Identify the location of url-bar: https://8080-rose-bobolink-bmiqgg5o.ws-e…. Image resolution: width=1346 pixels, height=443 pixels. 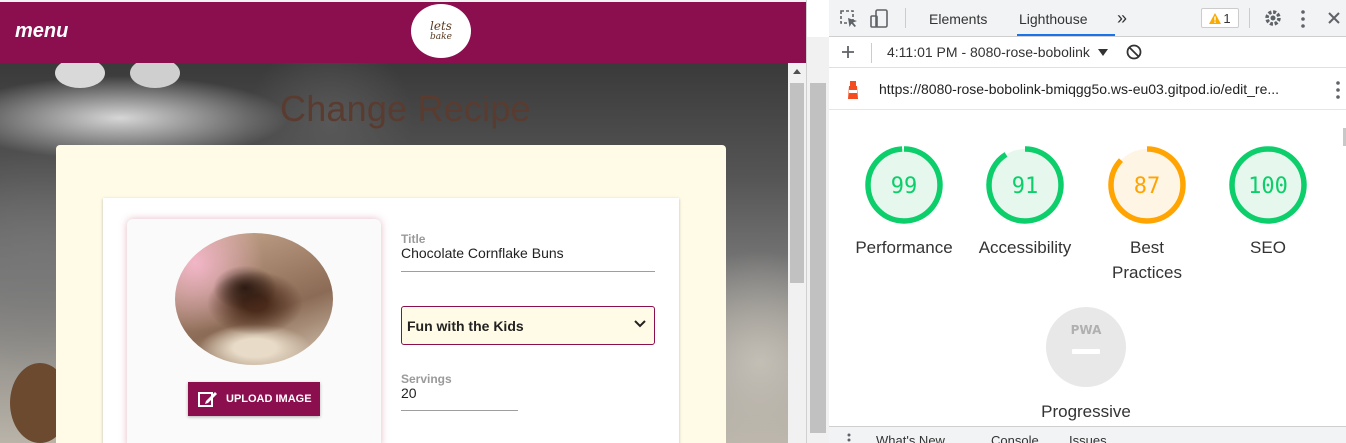
(1087, 89).